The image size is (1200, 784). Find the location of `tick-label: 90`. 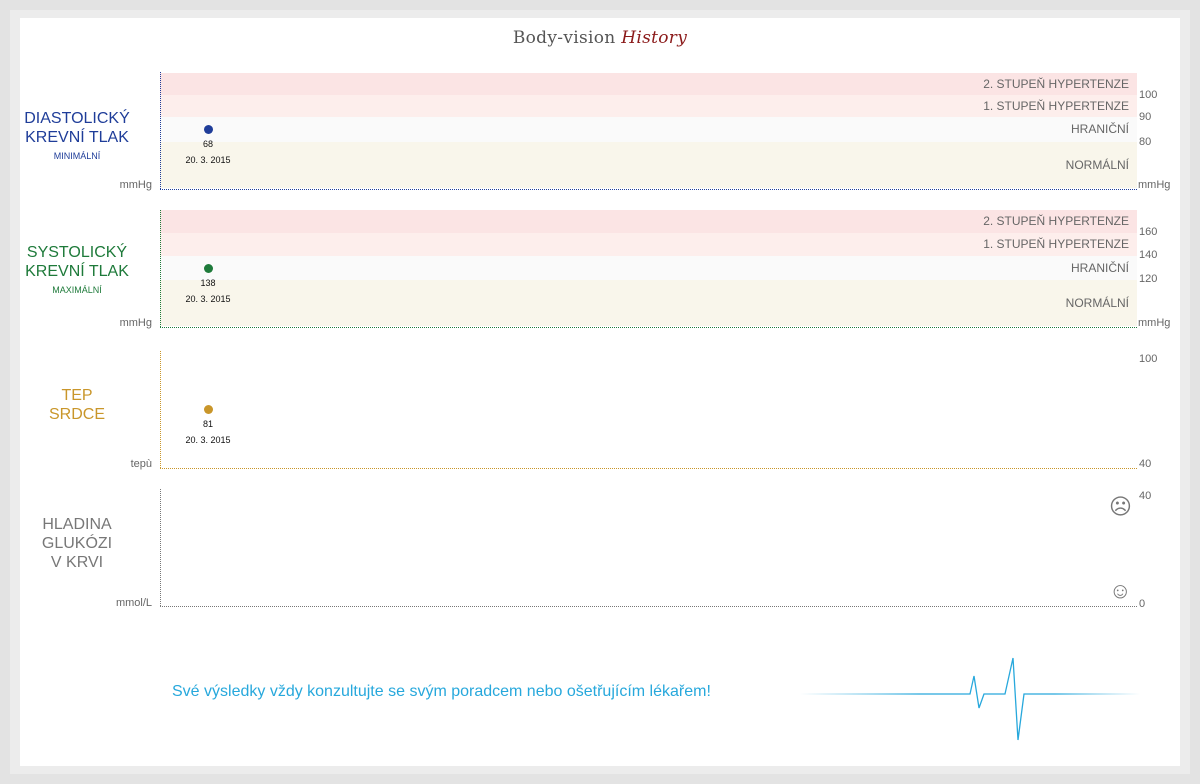

tick-label: 90 is located at coordinates (1145, 117).